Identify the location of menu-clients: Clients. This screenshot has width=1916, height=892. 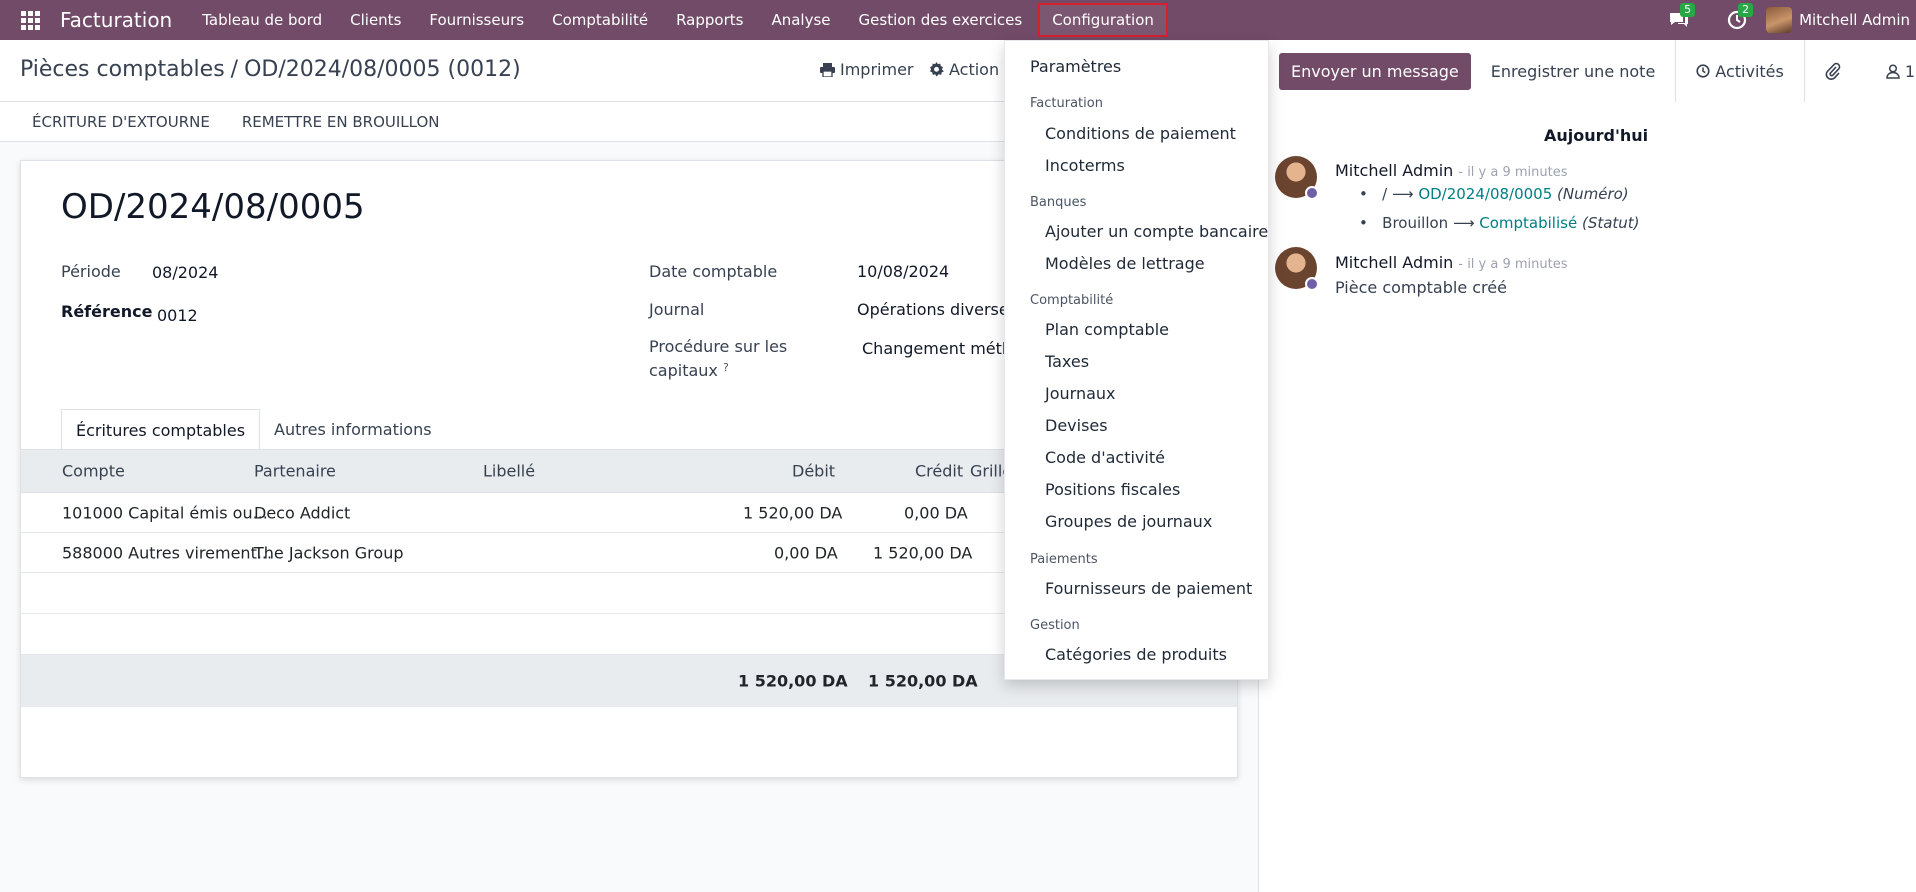
(375, 20).